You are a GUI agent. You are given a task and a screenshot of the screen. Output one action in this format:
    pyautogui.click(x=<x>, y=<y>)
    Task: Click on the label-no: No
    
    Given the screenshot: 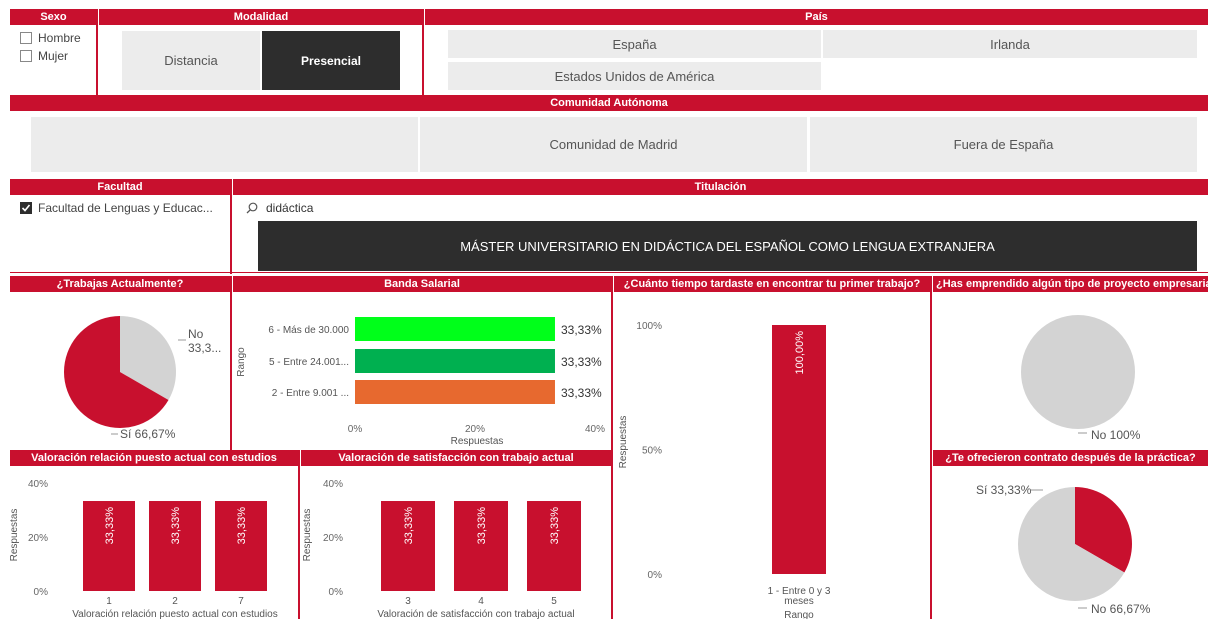 What is the action you would take?
    pyautogui.click(x=196, y=334)
    